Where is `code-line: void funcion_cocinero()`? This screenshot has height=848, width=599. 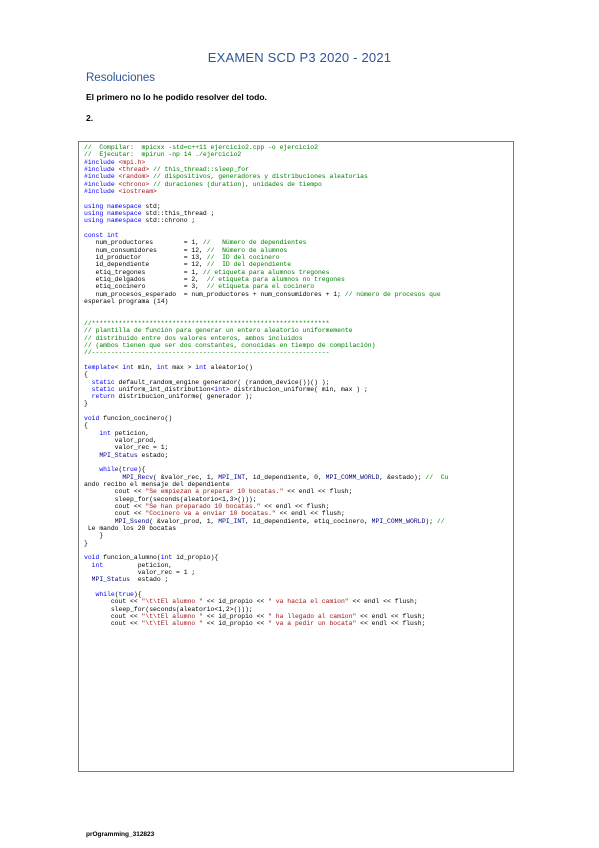
code-line: void funcion_cocinero() is located at coordinates (128, 419).